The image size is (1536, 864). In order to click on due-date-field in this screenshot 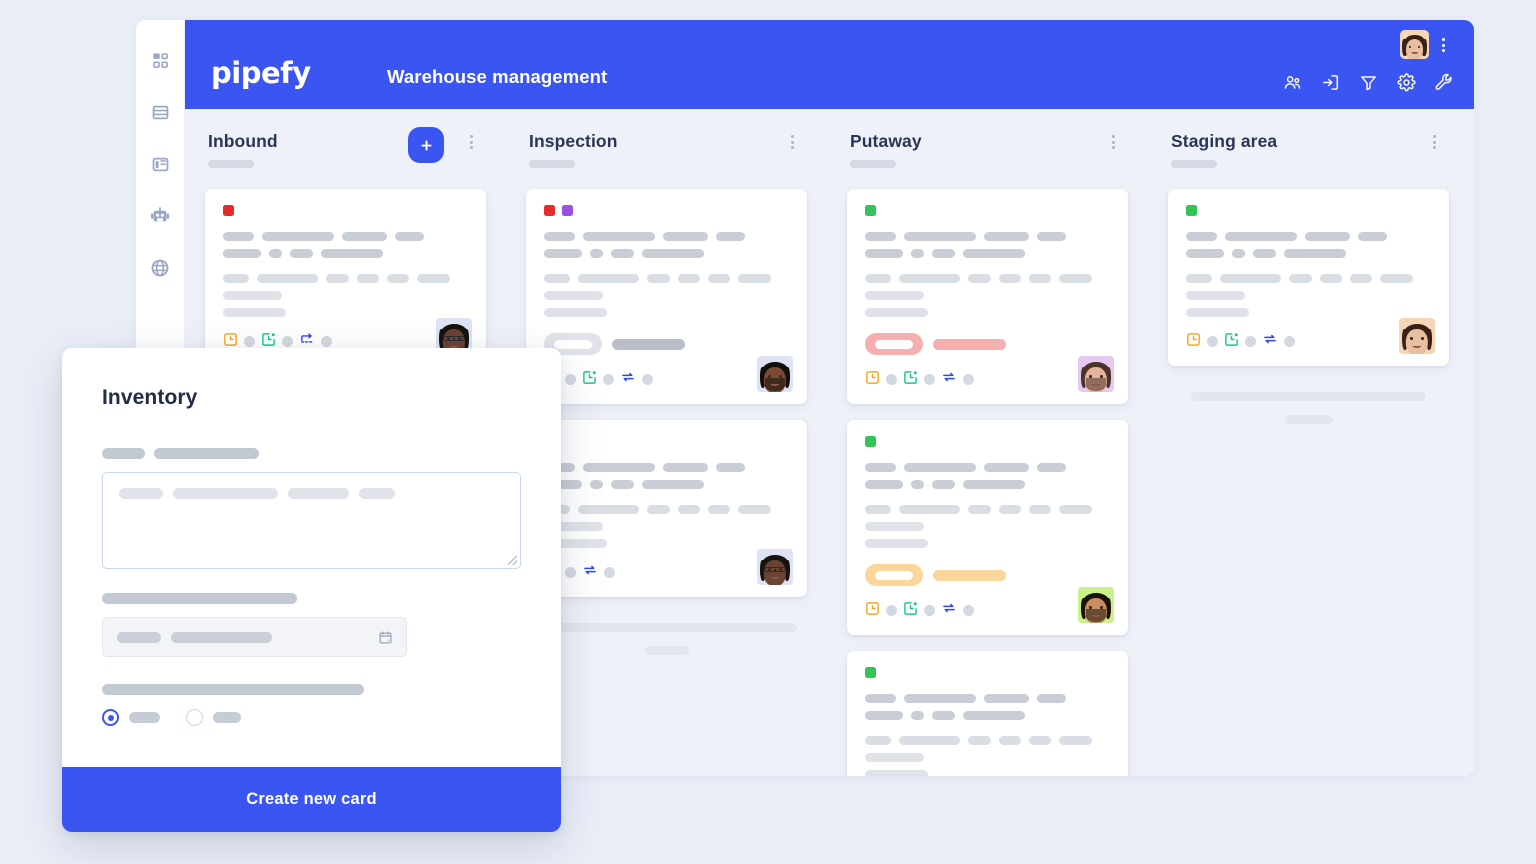, I will do `click(254, 637)`.